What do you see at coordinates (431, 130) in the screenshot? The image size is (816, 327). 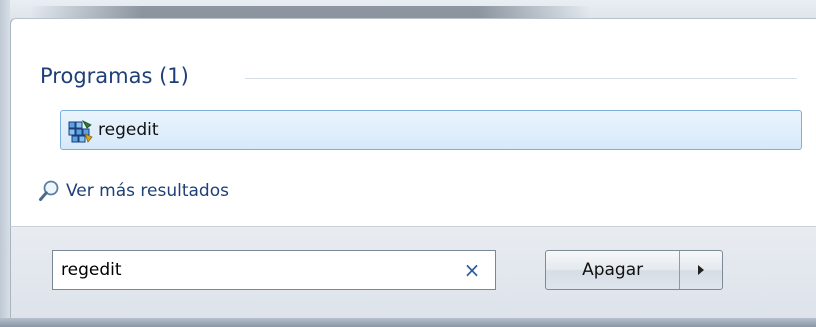 I see `result-item-regedit: regedit` at bounding box center [431, 130].